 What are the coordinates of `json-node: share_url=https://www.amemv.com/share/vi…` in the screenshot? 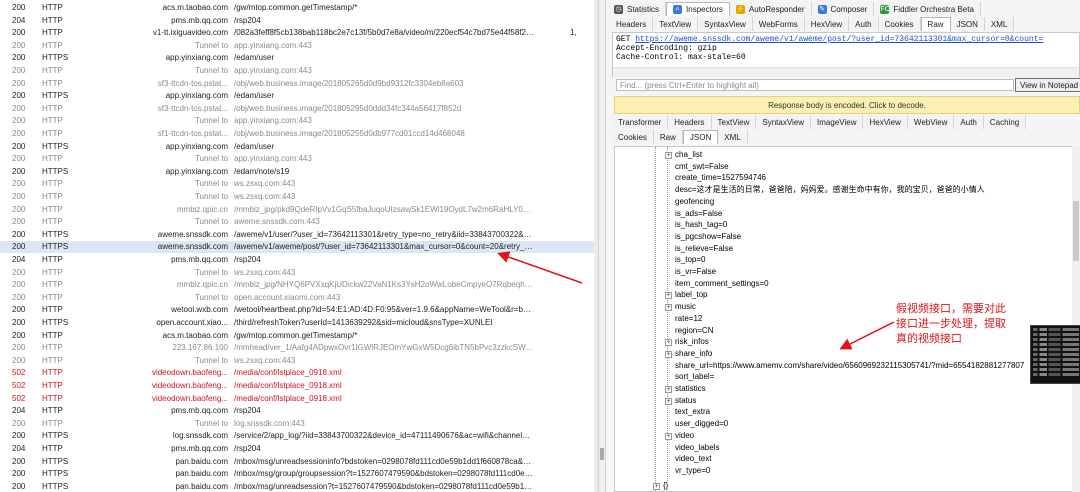 It's located at (849, 365).